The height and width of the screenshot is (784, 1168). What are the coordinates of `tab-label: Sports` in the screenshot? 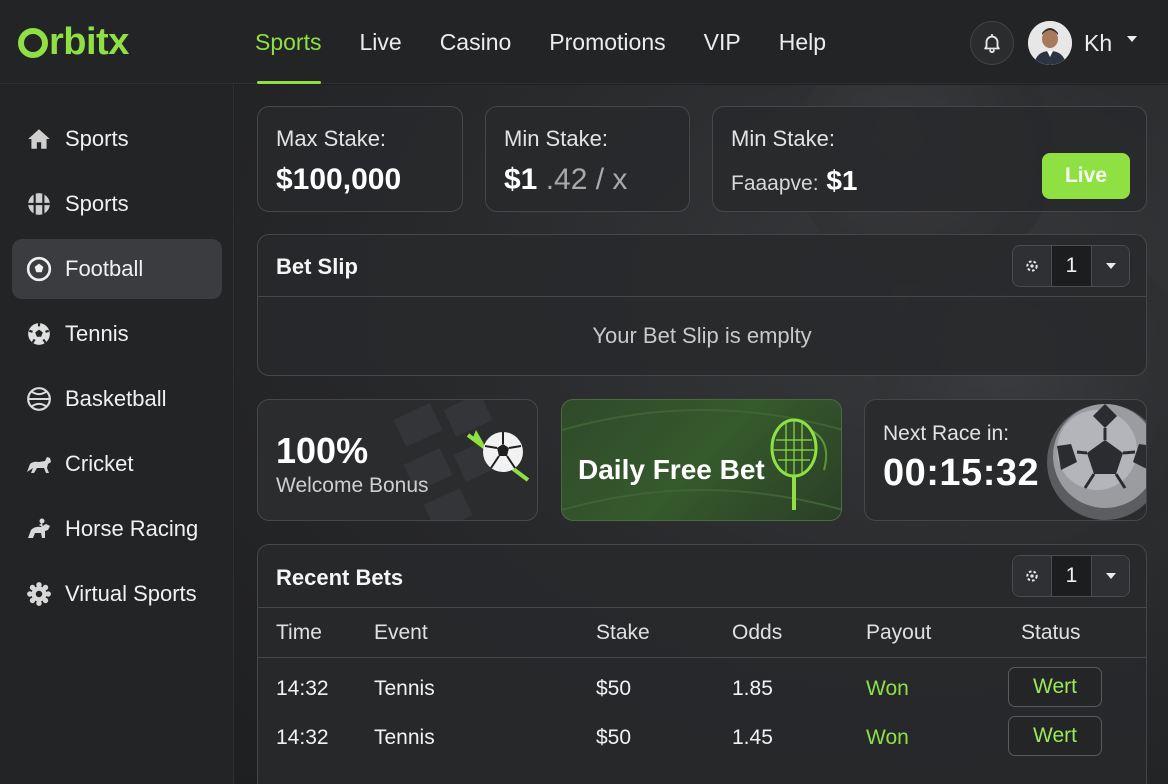 It's located at (288, 41).